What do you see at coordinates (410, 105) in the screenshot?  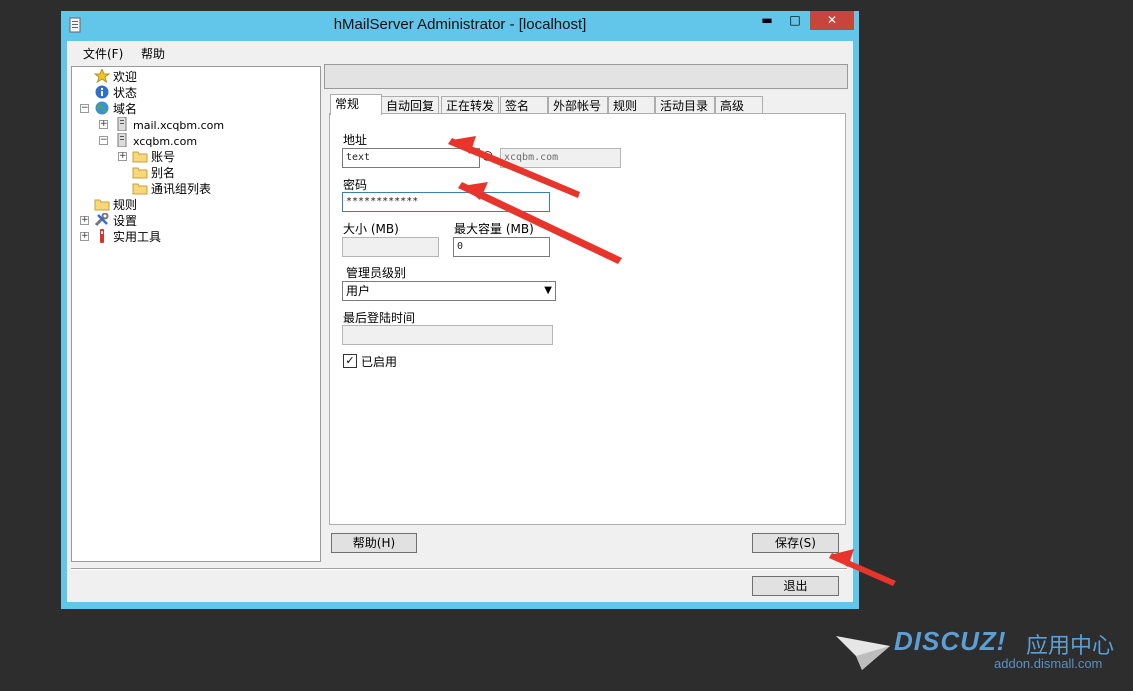 I see `tab-autoreply: 自动回复` at bounding box center [410, 105].